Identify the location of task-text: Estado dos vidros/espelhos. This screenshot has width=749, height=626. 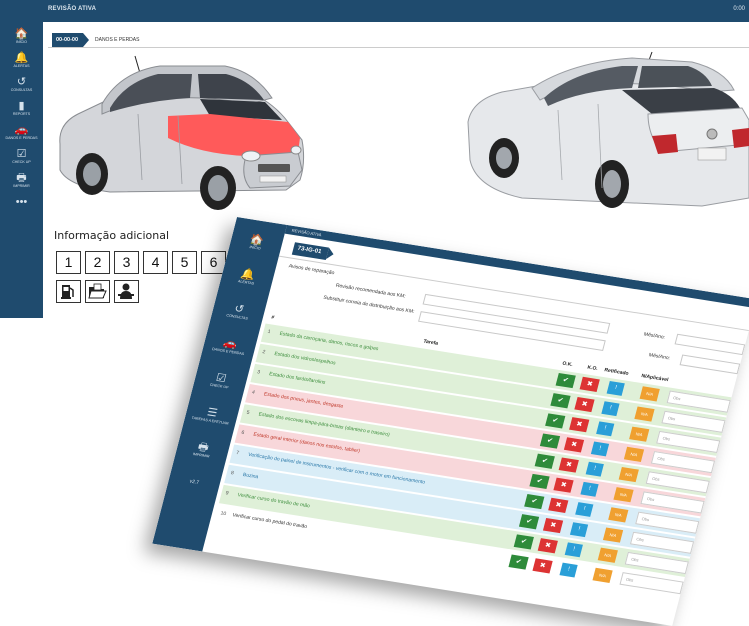
(305, 359).